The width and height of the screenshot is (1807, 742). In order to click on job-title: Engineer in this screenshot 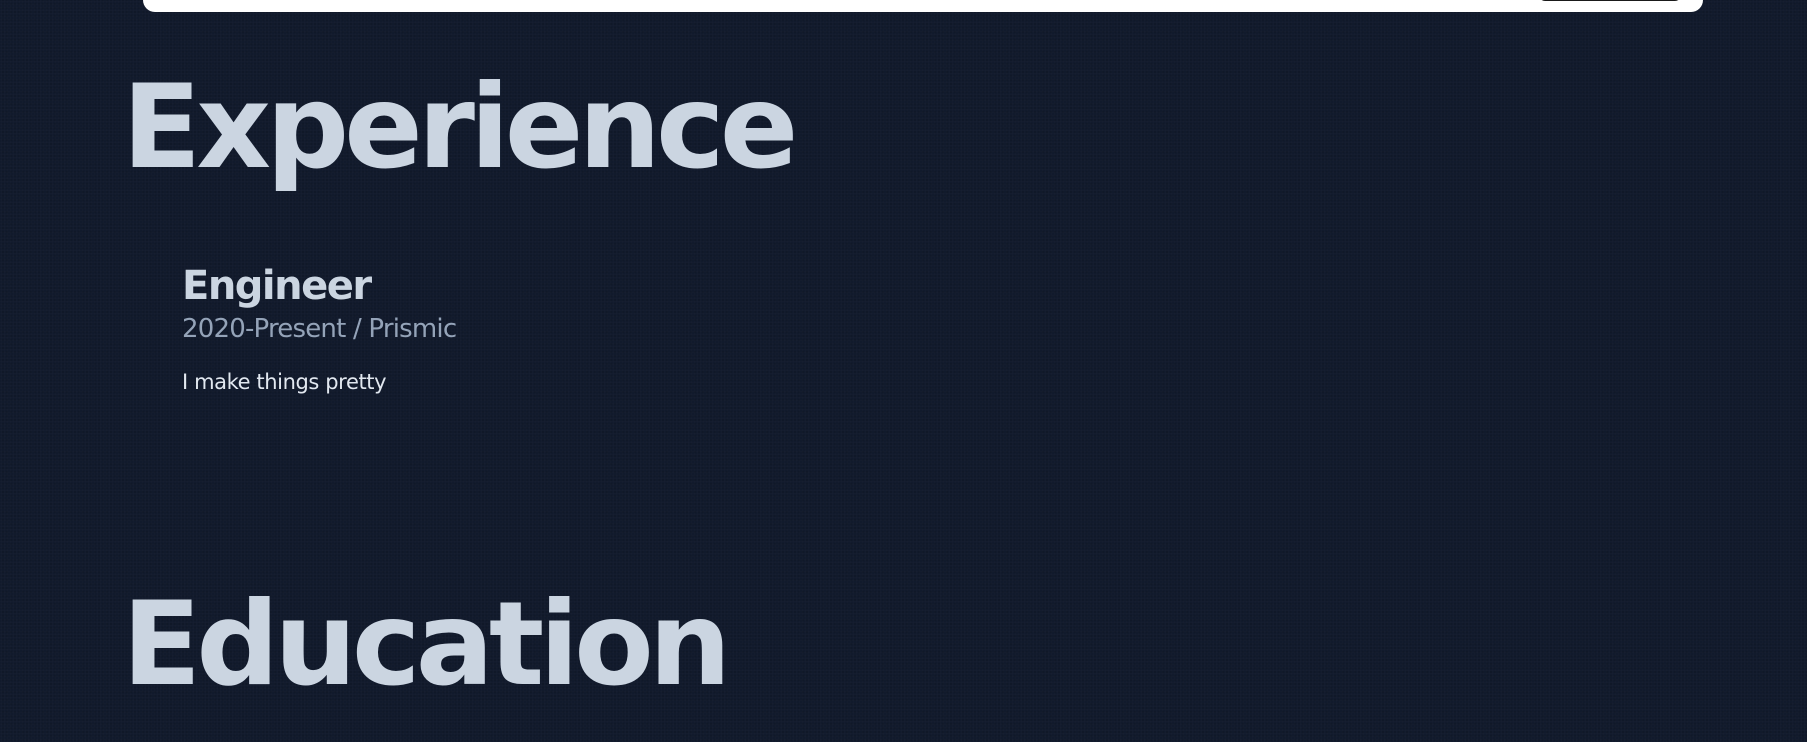, I will do `click(277, 286)`.